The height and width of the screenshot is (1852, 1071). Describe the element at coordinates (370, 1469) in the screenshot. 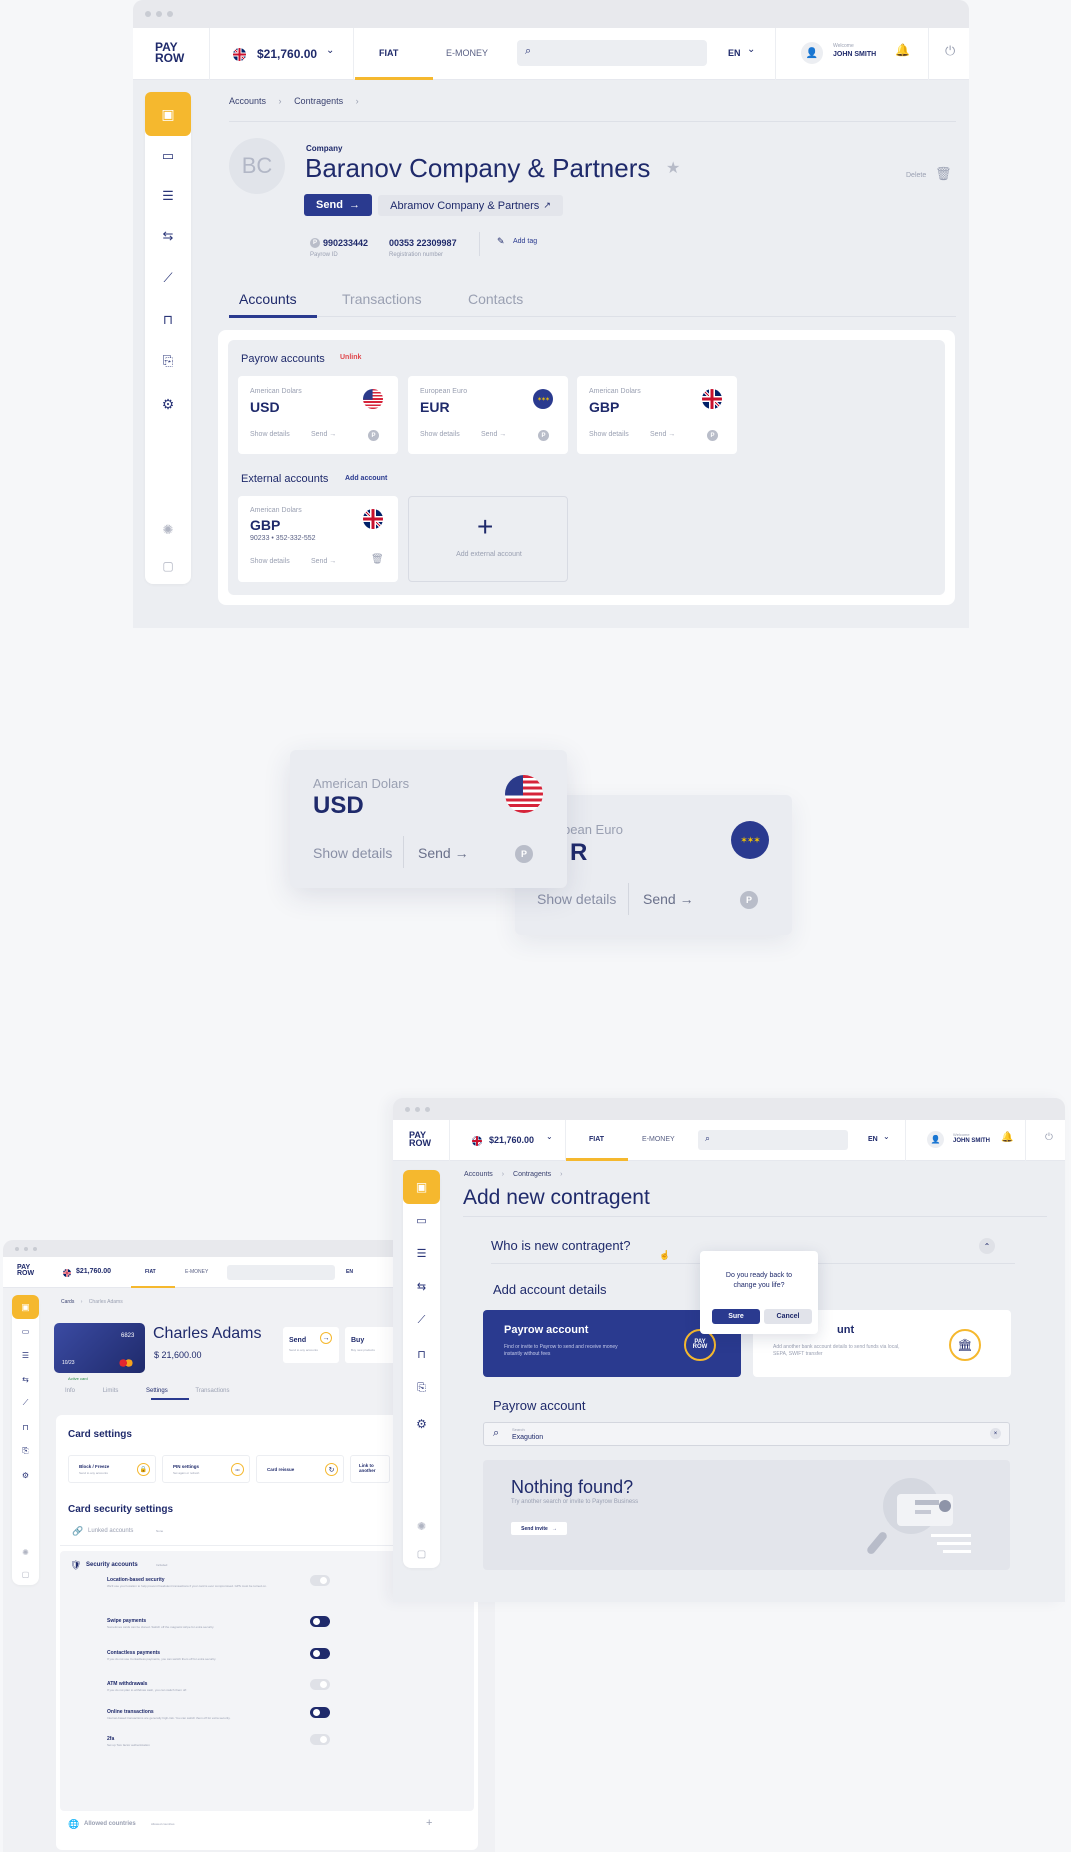

I see `link-card-button: Link to another` at that location.